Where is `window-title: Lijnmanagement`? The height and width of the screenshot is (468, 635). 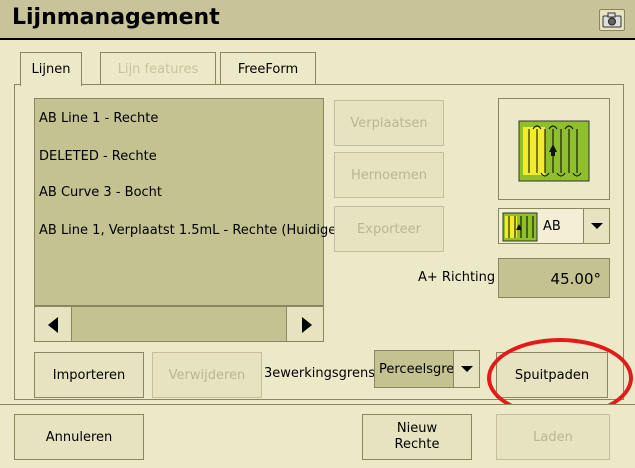 window-title: Lijnmanagement is located at coordinates (116, 17).